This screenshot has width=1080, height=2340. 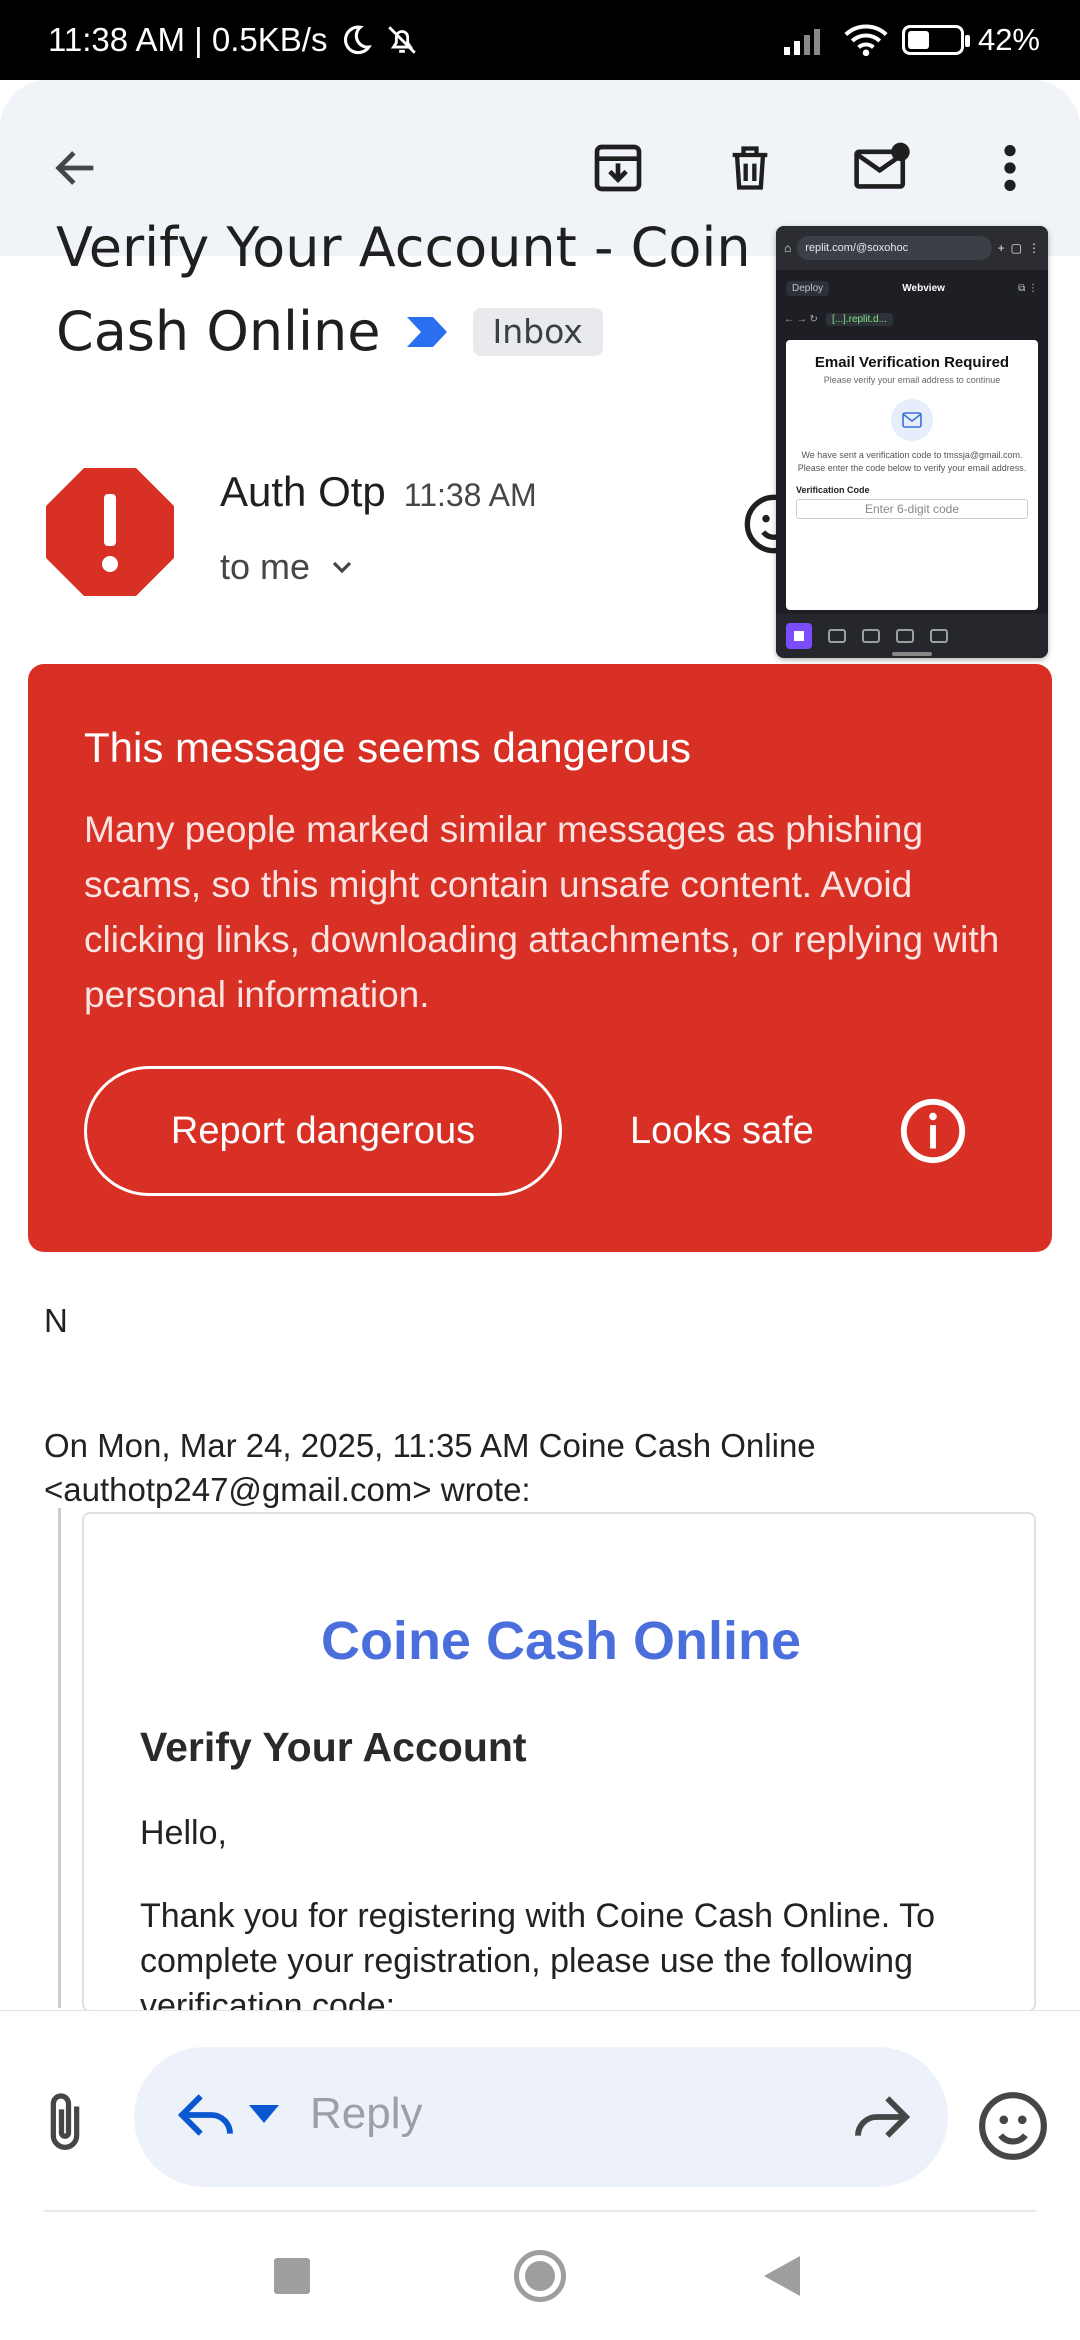 I want to click on sender-name: Auth Otp, so click(x=303, y=491).